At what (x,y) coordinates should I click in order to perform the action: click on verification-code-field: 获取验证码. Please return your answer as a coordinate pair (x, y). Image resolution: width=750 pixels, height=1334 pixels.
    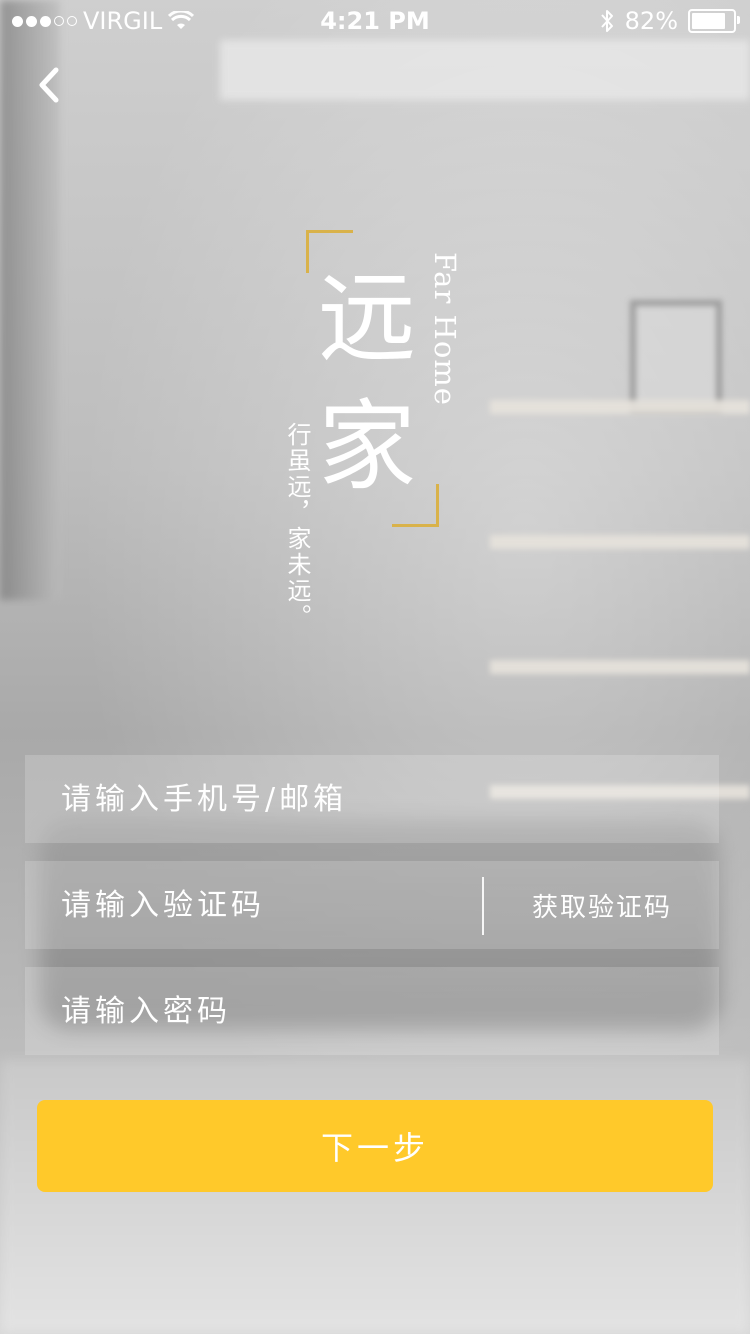
    Looking at the image, I should click on (372, 905).